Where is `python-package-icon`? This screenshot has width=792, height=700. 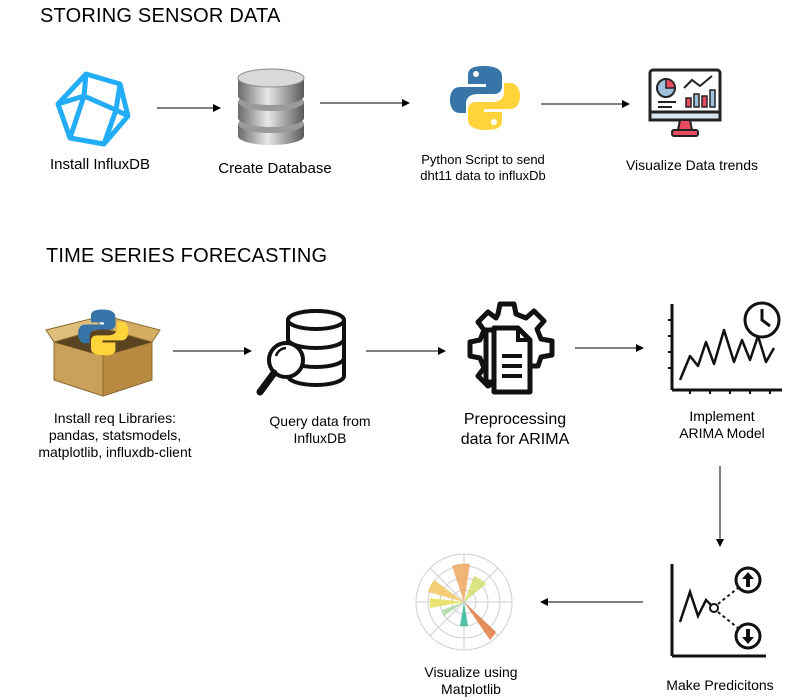 python-package-icon is located at coordinates (103, 353).